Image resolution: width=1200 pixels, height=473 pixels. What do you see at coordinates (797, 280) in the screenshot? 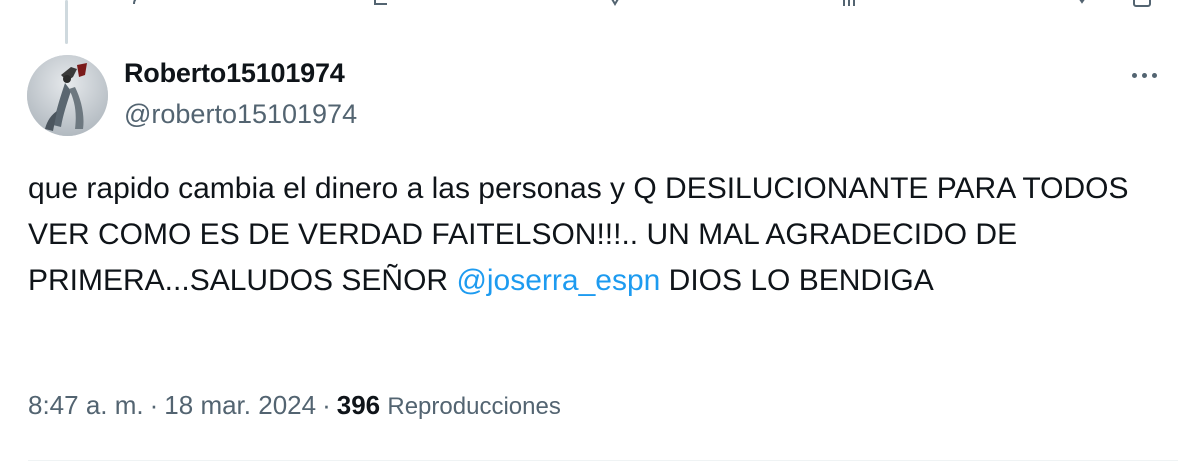
I see `tweet-text-part: DIOS LO BENDIGA` at bounding box center [797, 280].